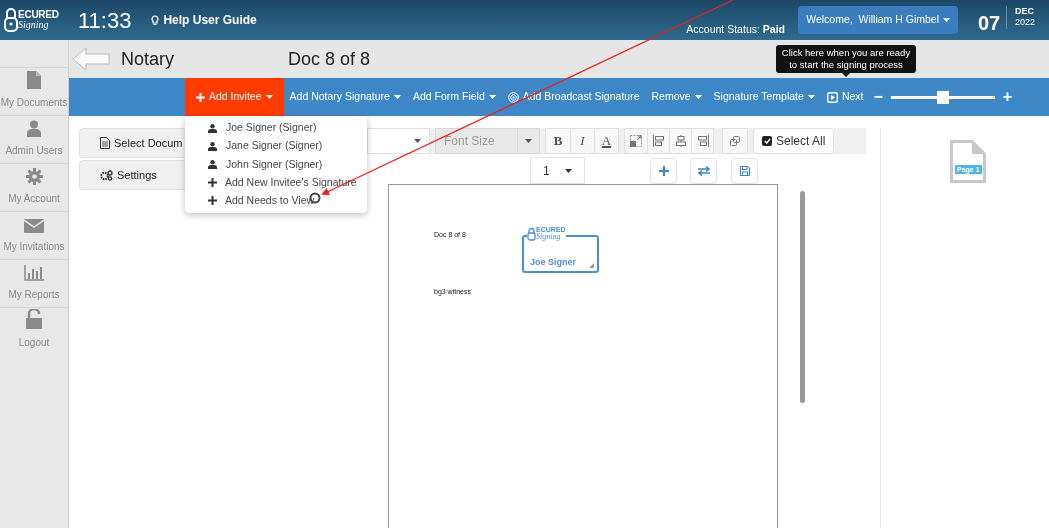 This screenshot has width=1049, height=528. I want to click on page-title: Notary, so click(147, 59).